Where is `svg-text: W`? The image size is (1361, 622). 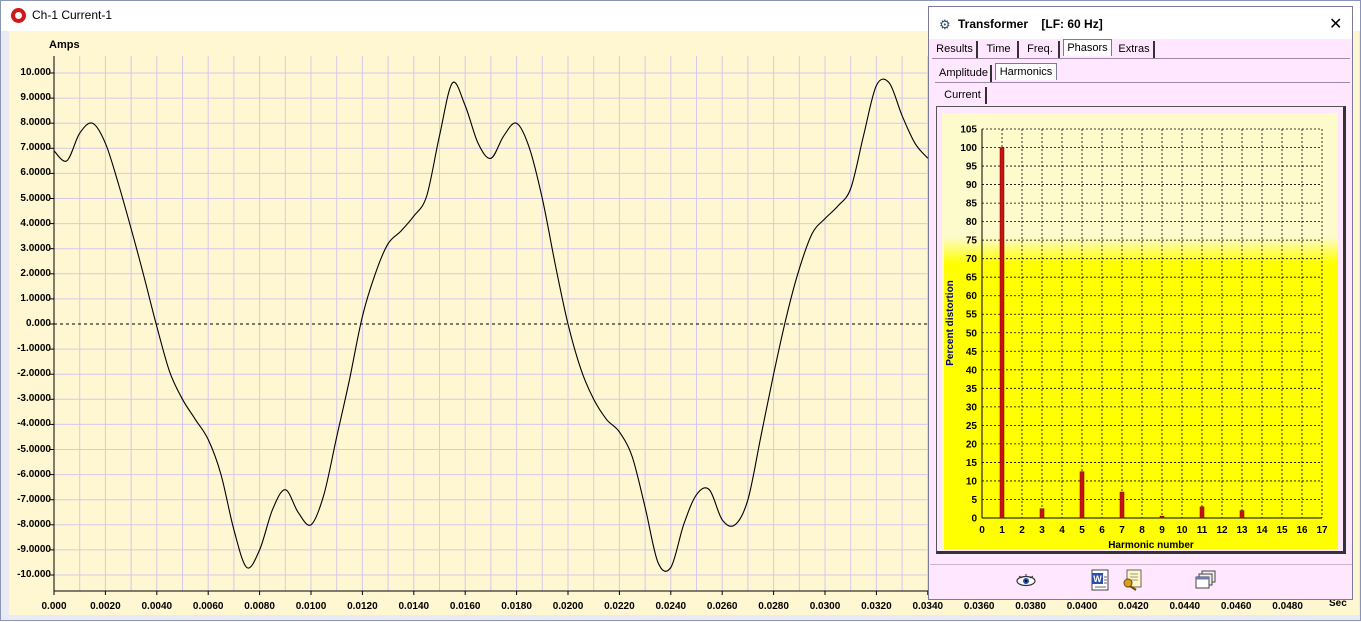 svg-text: W is located at coordinates (1097, 579).